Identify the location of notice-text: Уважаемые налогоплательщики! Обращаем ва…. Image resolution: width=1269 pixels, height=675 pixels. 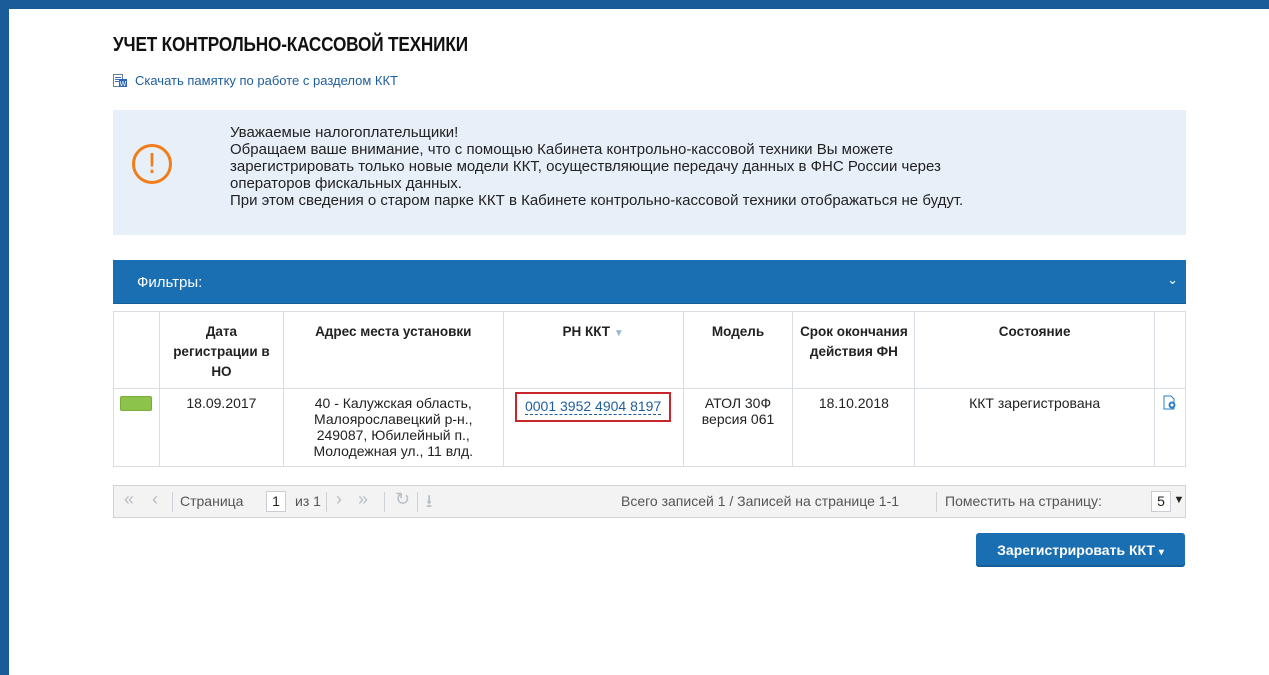
(700, 166).